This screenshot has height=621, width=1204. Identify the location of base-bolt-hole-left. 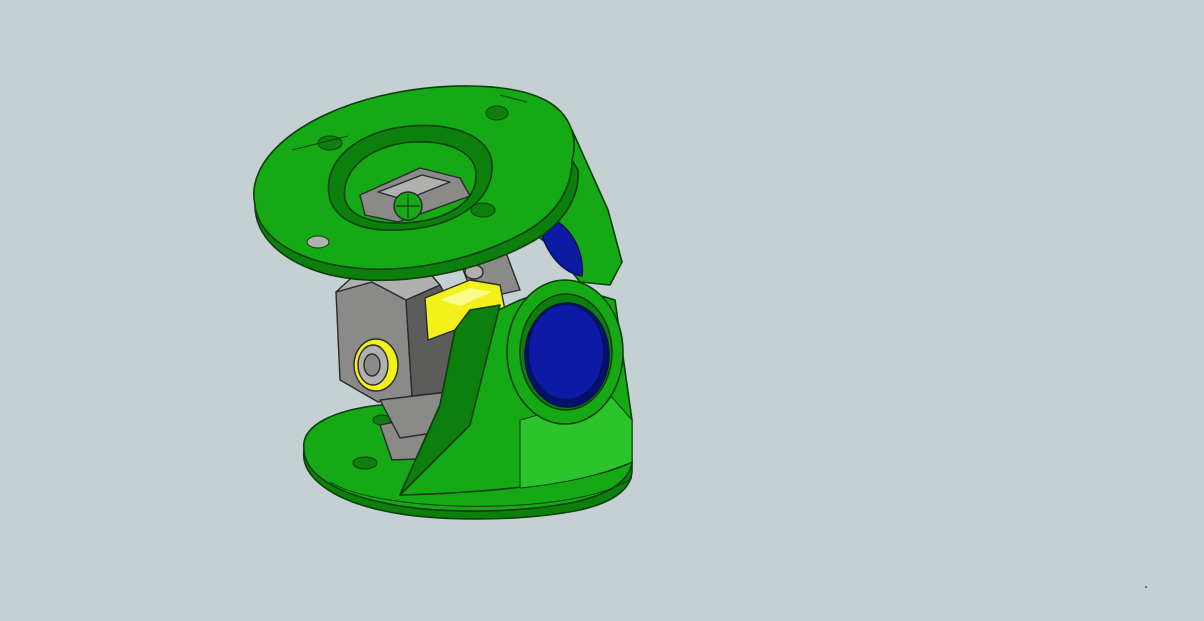
(365, 463).